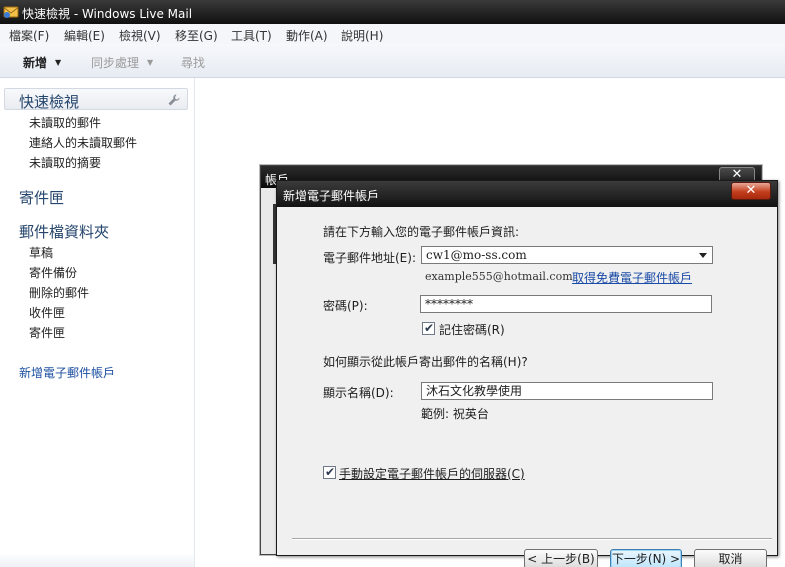  What do you see at coordinates (730, 558) in the screenshot?
I see `cancel-button: 取消` at bounding box center [730, 558].